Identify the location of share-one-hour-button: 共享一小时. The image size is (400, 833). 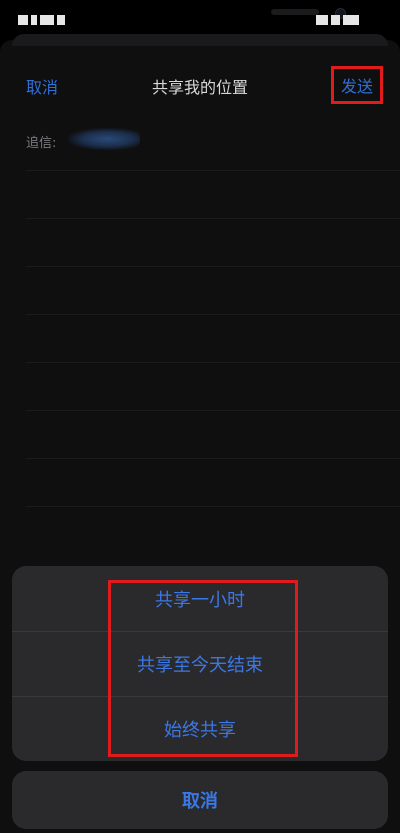
(200, 598).